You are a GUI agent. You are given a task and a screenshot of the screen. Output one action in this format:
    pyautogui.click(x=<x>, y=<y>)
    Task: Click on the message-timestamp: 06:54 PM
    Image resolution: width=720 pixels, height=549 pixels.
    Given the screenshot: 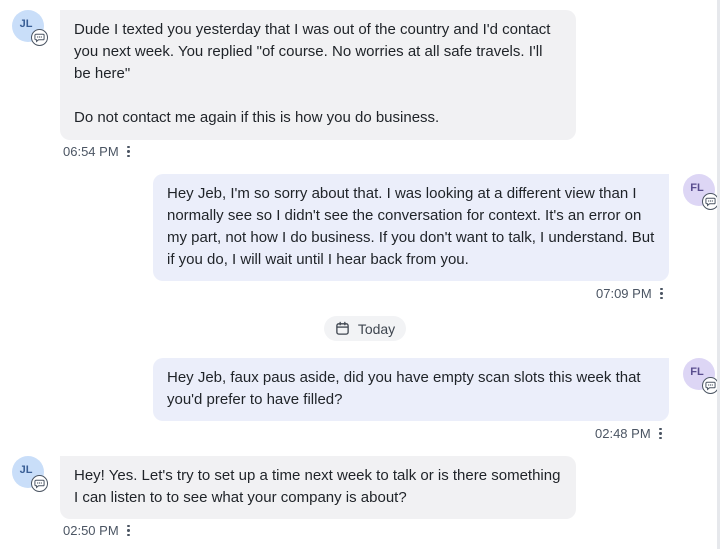 What is the action you would take?
    pyautogui.click(x=91, y=151)
    